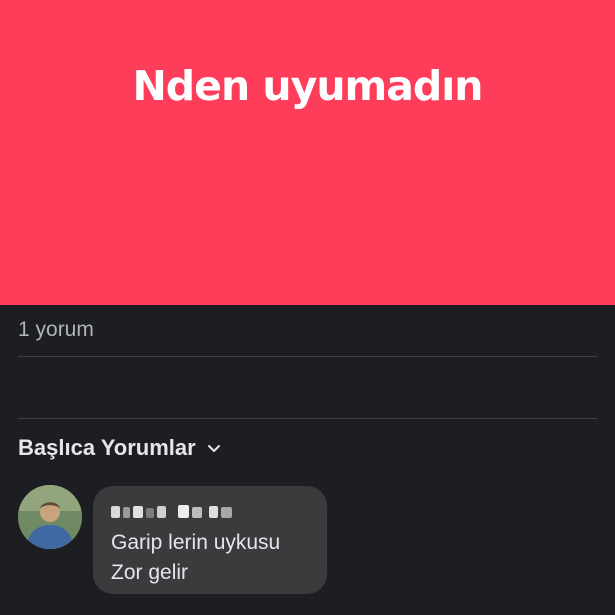 The height and width of the screenshot is (615, 615). I want to click on comment-sort-dropdown: Başlıca Yorumlar, so click(120, 448).